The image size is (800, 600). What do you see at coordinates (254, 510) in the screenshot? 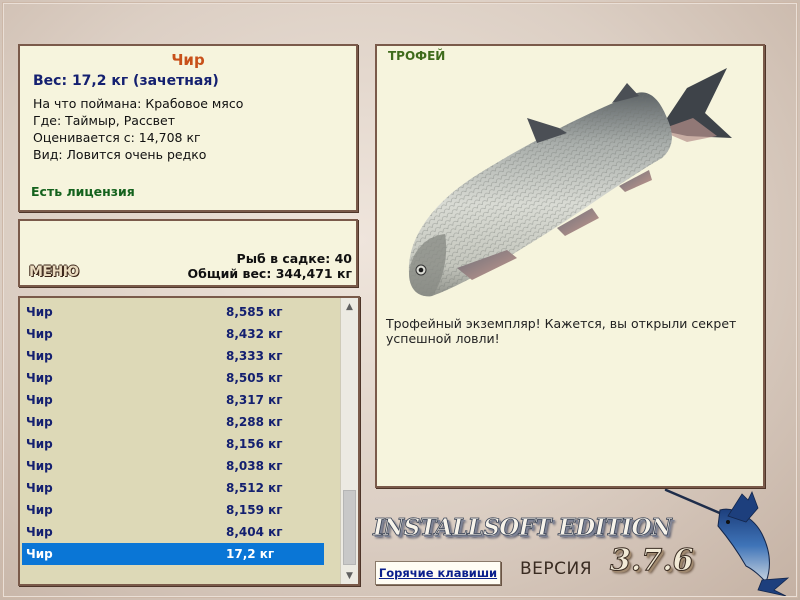
I see `catch-fish-weight: 8,159 кг` at bounding box center [254, 510].